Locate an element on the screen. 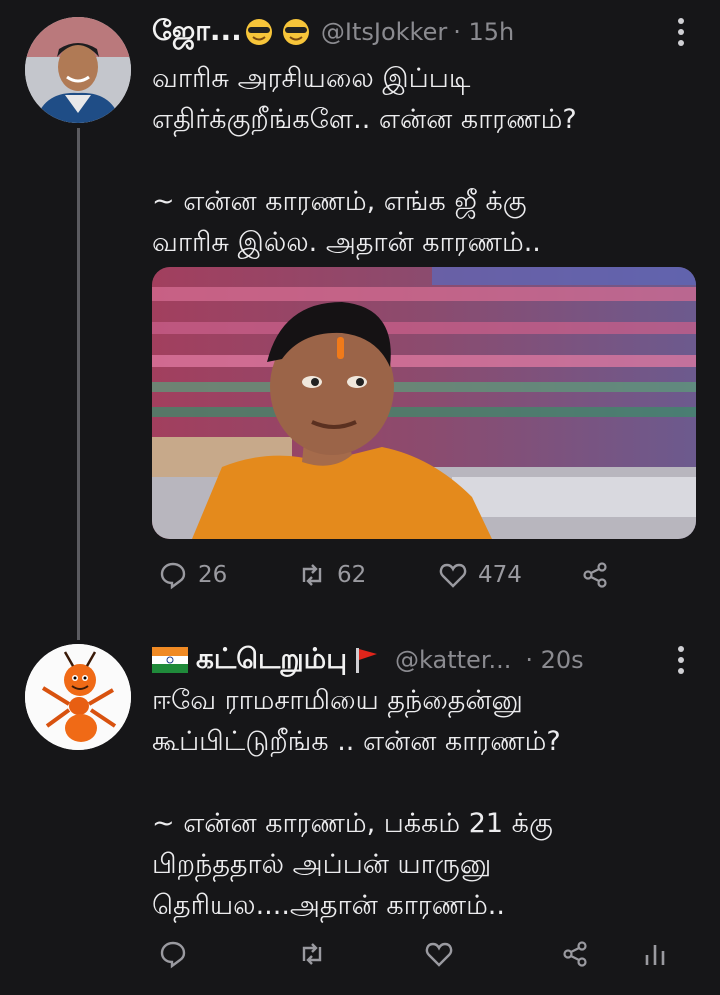 This screenshot has height=995, width=720. retweet-button is located at coordinates (312, 954).